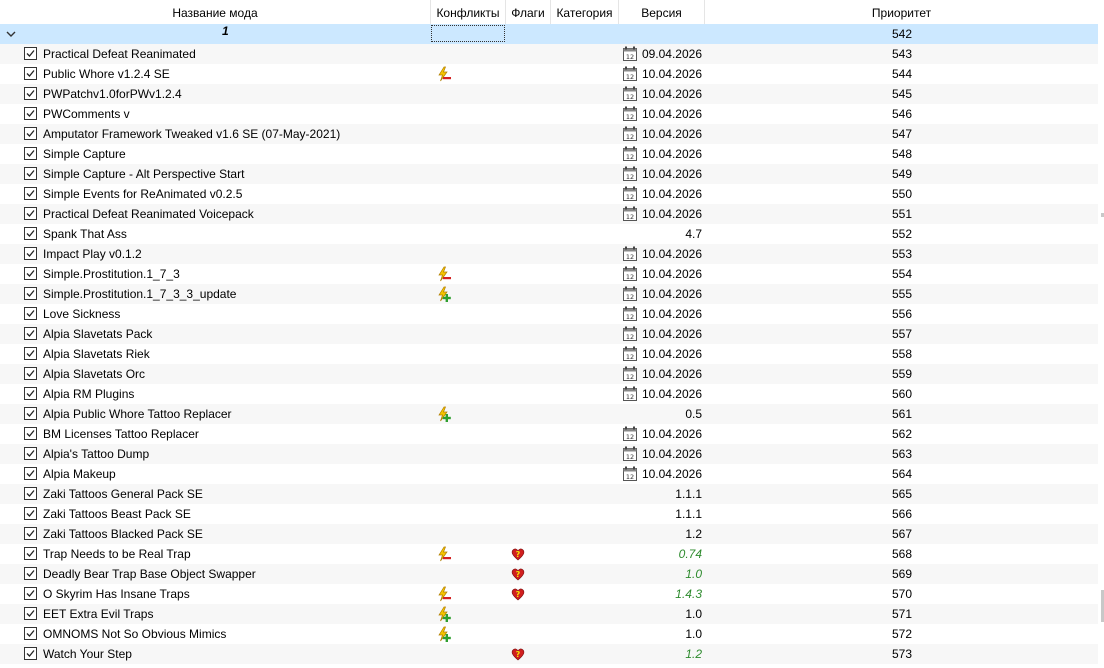 This screenshot has height=668, width=1104. What do you see at coordinates (902, 594) in the screenshot?
I see `priority-cell: 570` at bounding box center [902, 594].